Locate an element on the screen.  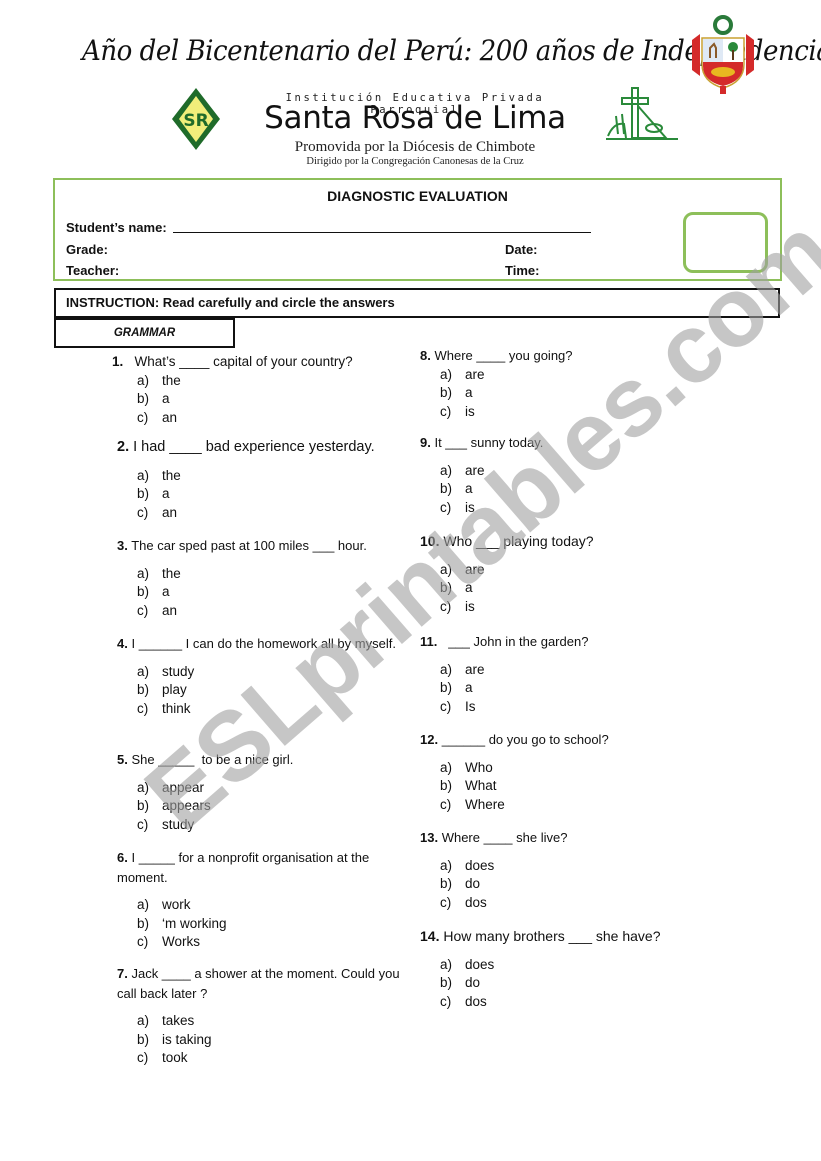
diocese-cross-emblem-icon is located at coordinates (642, 113).